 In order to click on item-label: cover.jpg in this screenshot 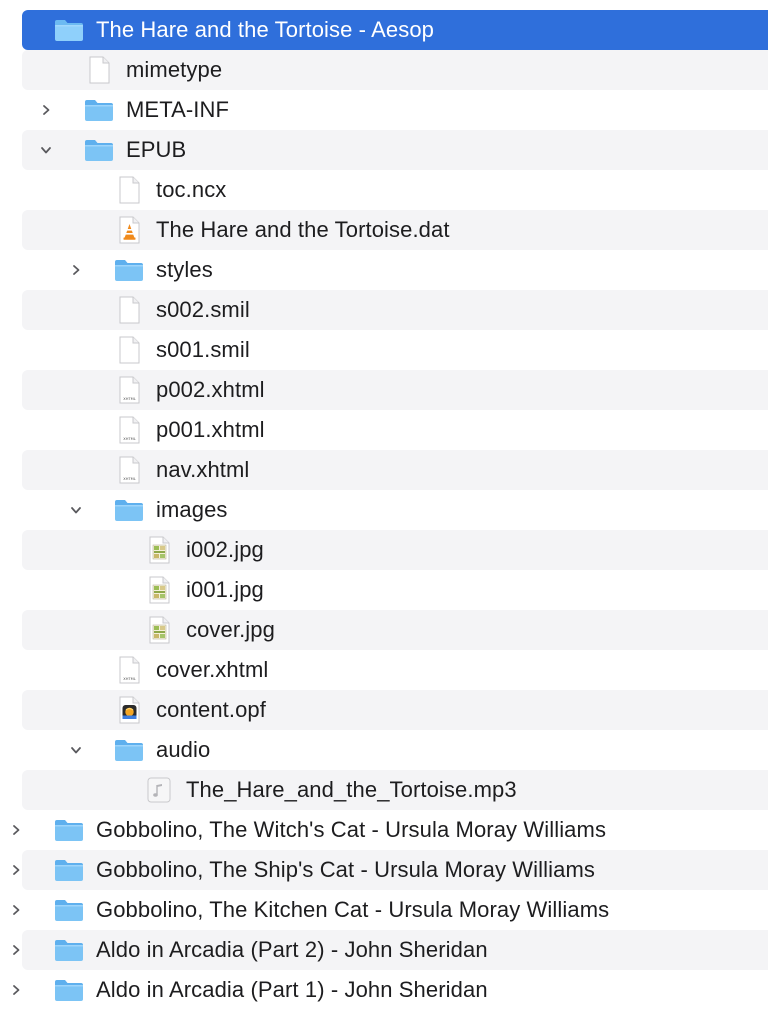, I will do `click(230, 629)`.